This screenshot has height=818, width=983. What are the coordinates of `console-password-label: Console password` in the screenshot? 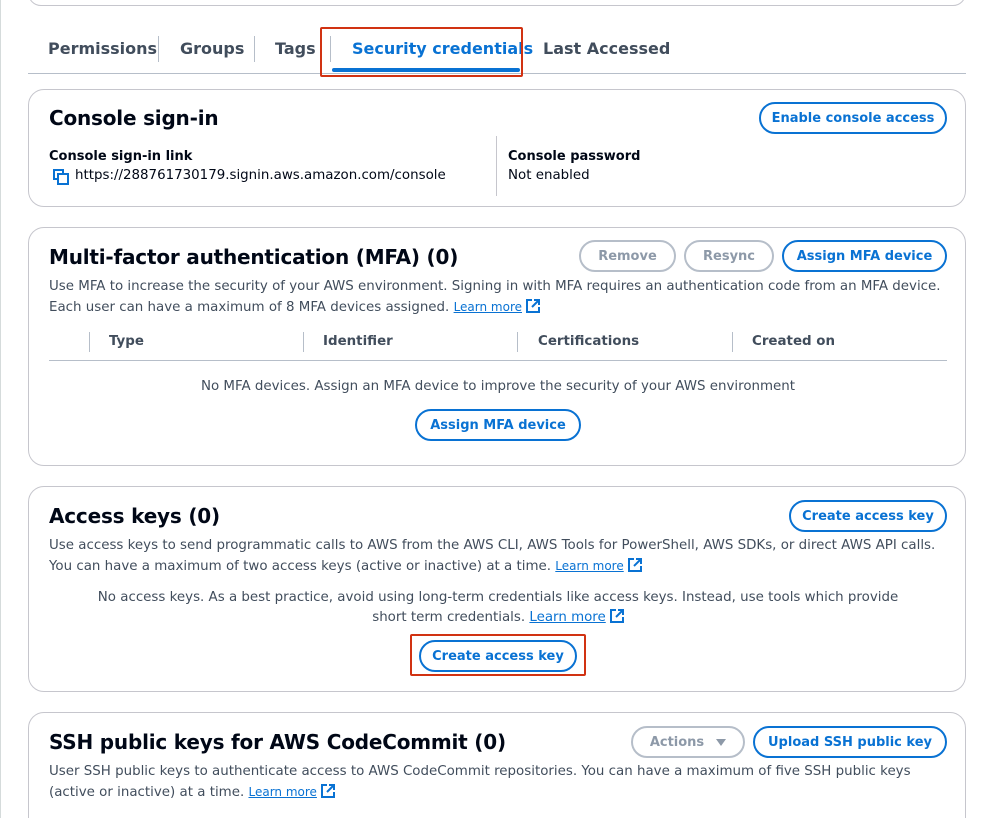 It's located at (574, 156).